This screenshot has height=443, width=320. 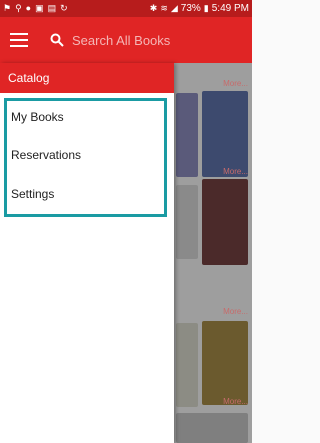 What do you see at coordinates (7, 8) in the screenshot?
I see `notification-icon: ⚑` at bounding box center [7, 8].